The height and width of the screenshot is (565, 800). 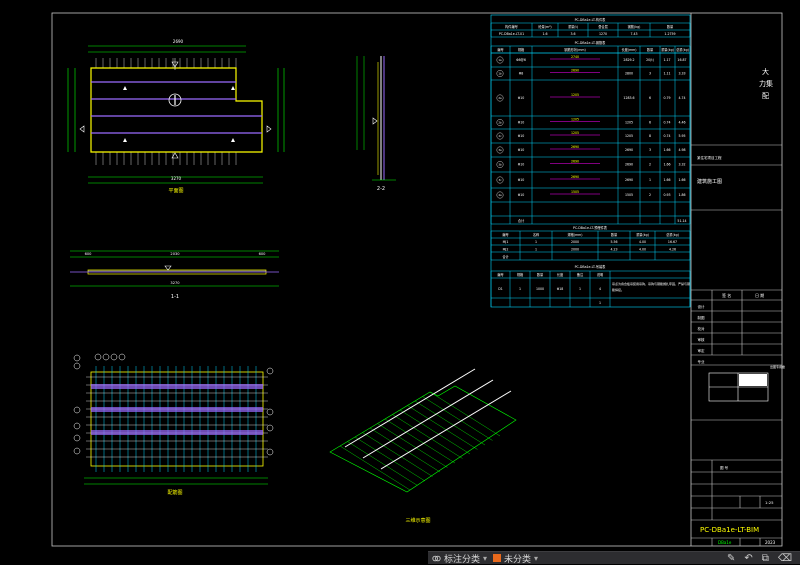 What do you see at coordinates (459, 558) in the screenshot?
I see `annotation-category-control: 标注分类 ▾` at bounding box center [459, 558].